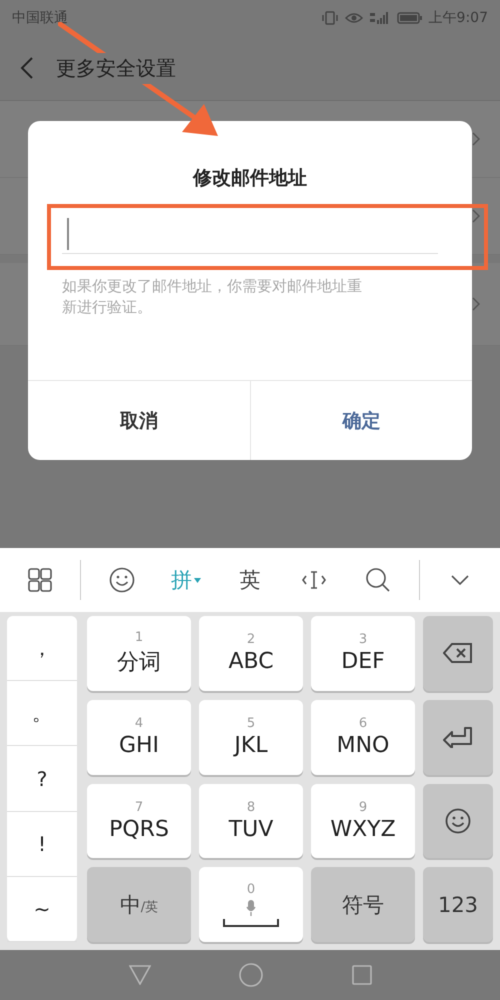 The height and width of the screenshot is (1000, 500). I want to click on symbol-key: 。, so click(42, 713).